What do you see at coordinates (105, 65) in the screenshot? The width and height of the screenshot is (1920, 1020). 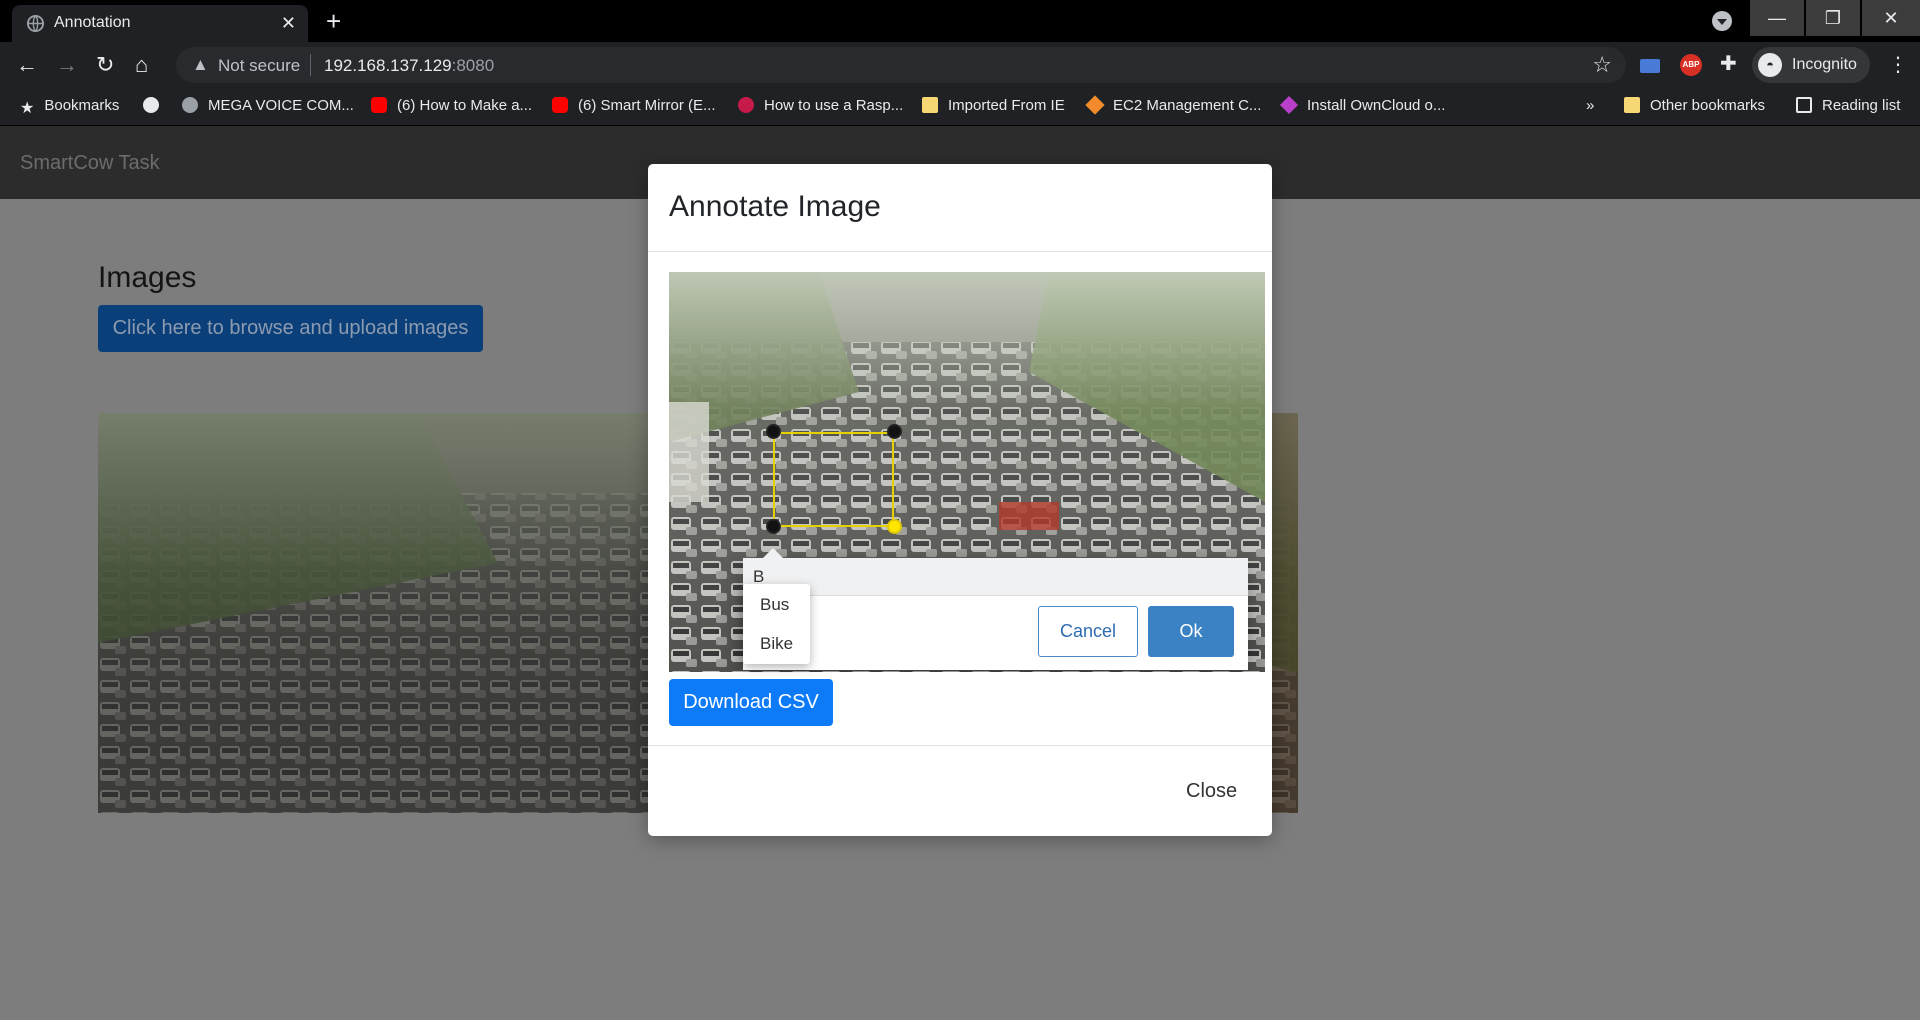 I see `reload-icon: ↻` at bounding box center [105, 65].